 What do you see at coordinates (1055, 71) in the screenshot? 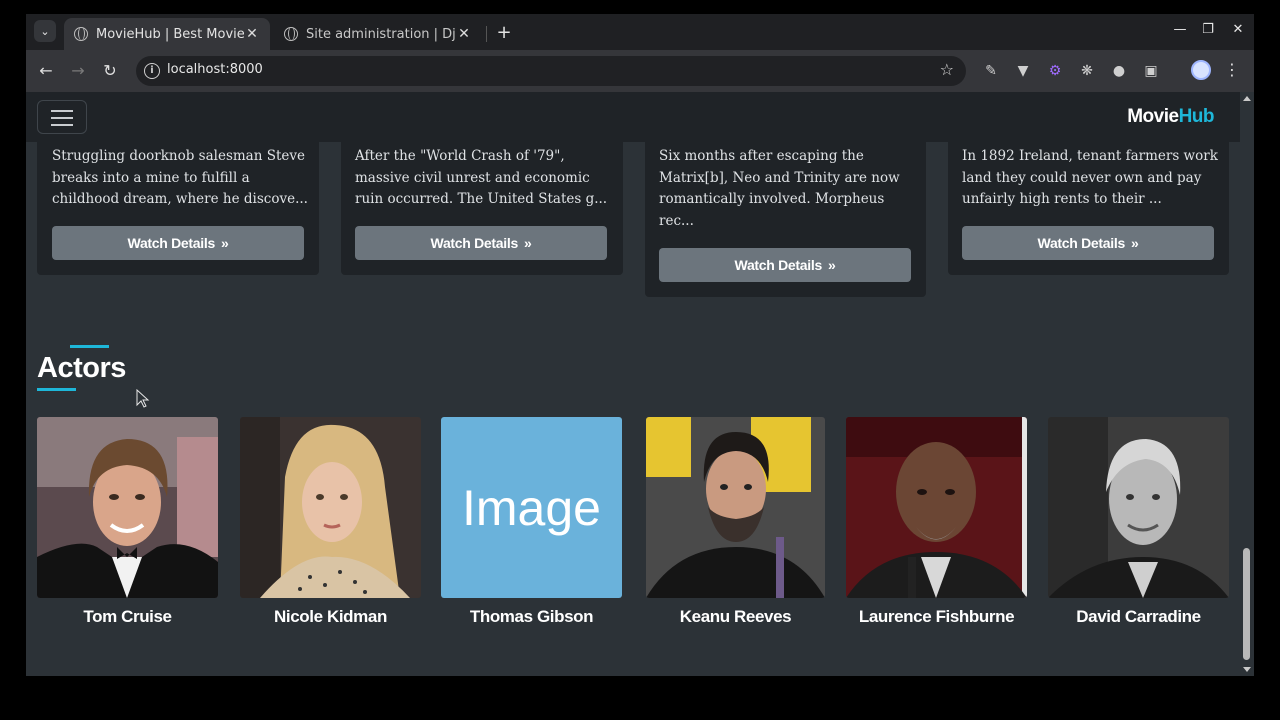
I see `gear-extension-icon: ⚙` at bounding box center [1055, 71].